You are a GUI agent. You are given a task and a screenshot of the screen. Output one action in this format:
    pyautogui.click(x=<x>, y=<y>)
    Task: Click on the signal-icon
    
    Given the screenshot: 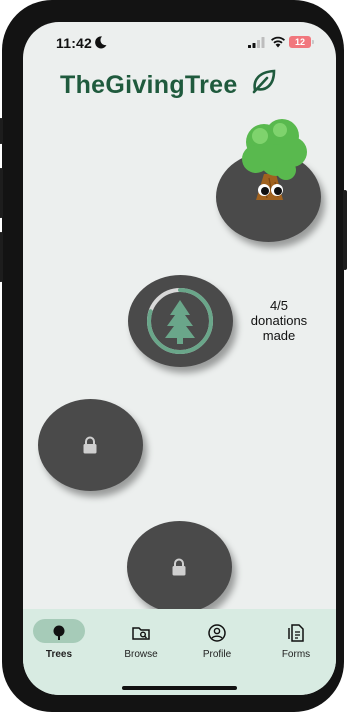 What is the action you would take?
    pyautogui.click(x=256, y=42)
    